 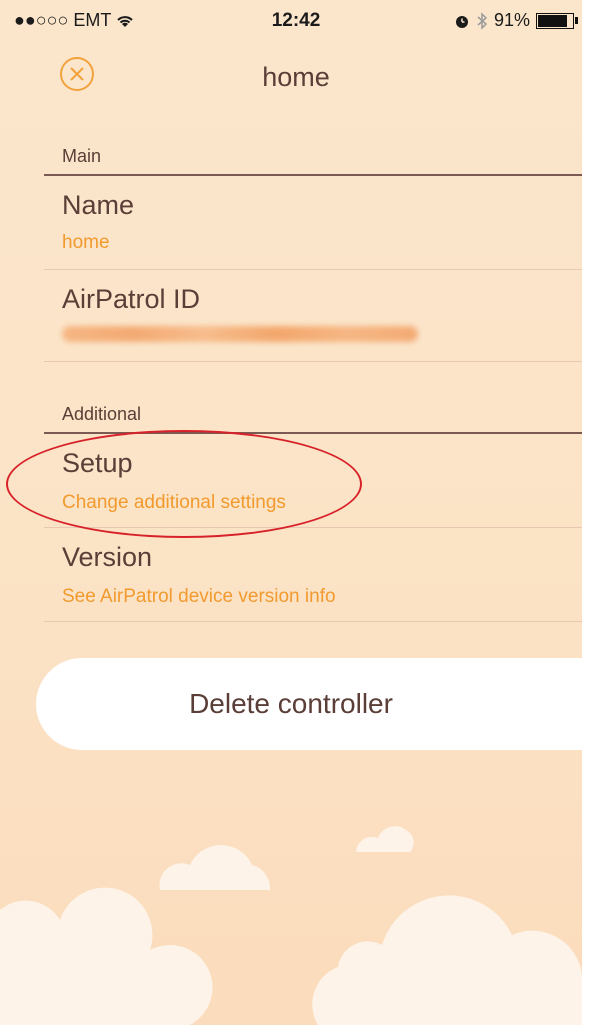 I want to click on delete-controller-label: Delete controller, so click(x=291, y=703).